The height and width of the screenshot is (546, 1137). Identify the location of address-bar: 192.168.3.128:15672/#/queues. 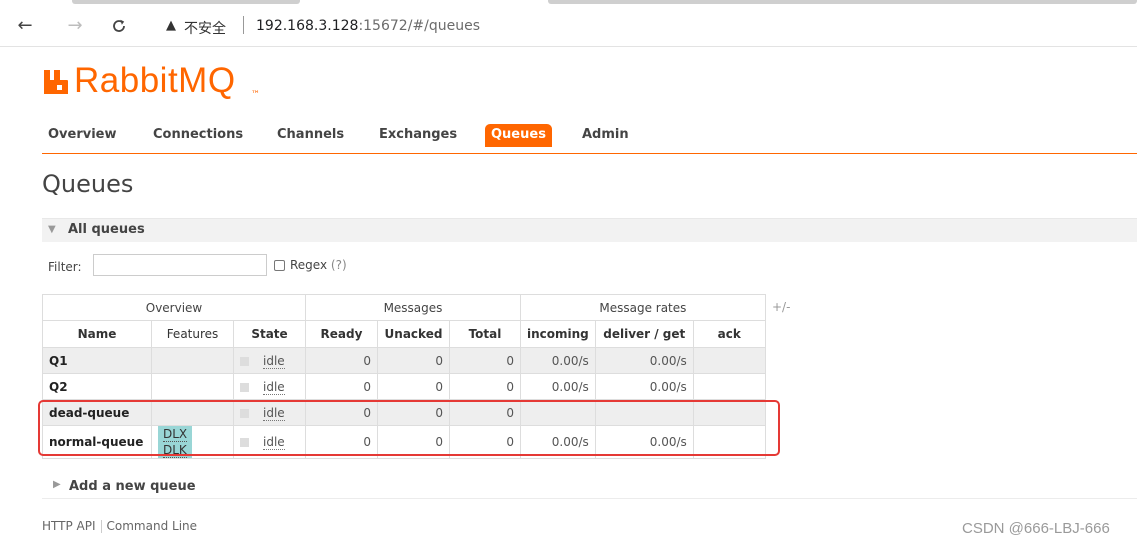
(368, 26).